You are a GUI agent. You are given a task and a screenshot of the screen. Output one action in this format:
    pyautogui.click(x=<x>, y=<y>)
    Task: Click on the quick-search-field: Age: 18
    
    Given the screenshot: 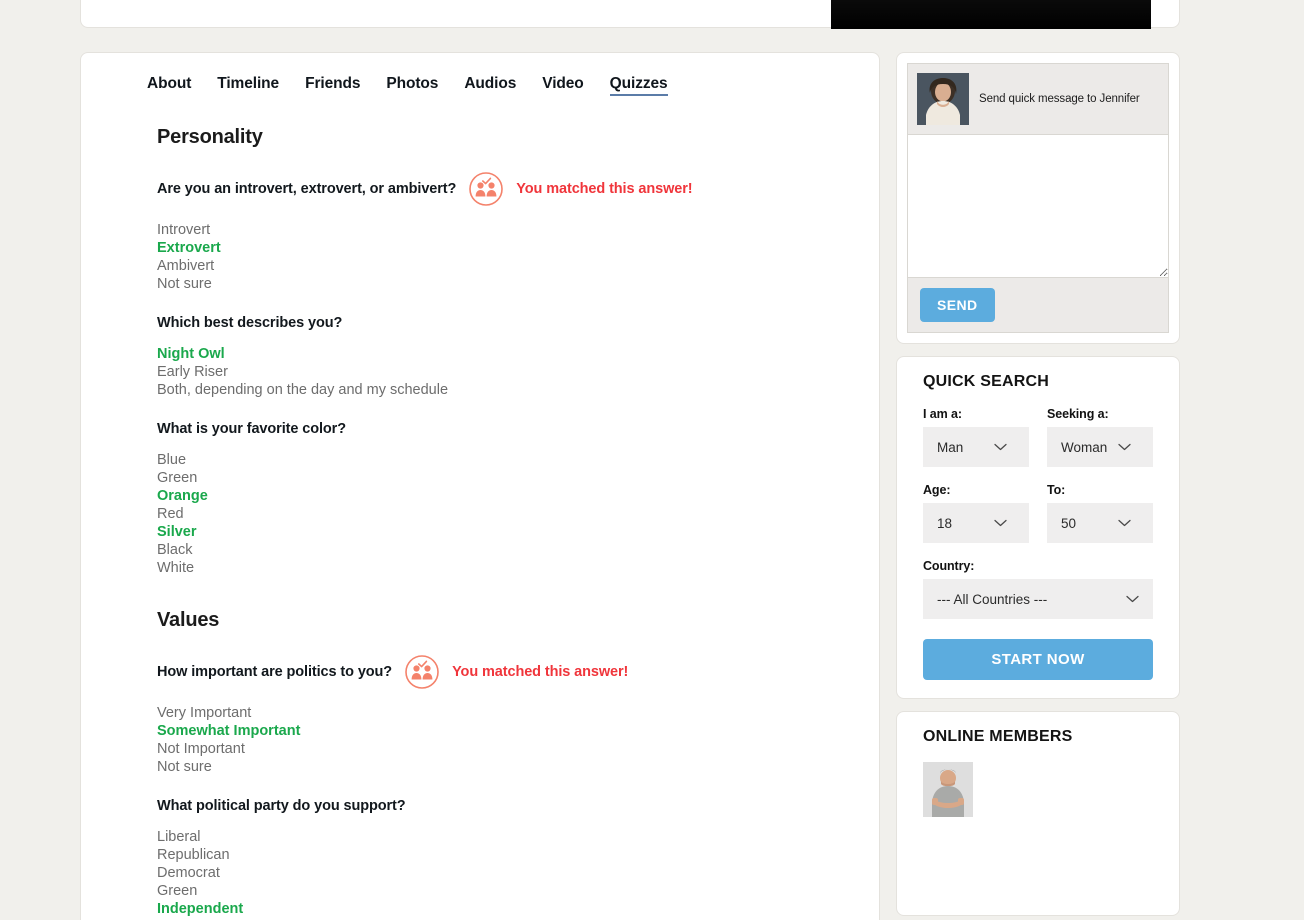 What is the action you would take?
    pyautogui.click(x=976, y=521)
    